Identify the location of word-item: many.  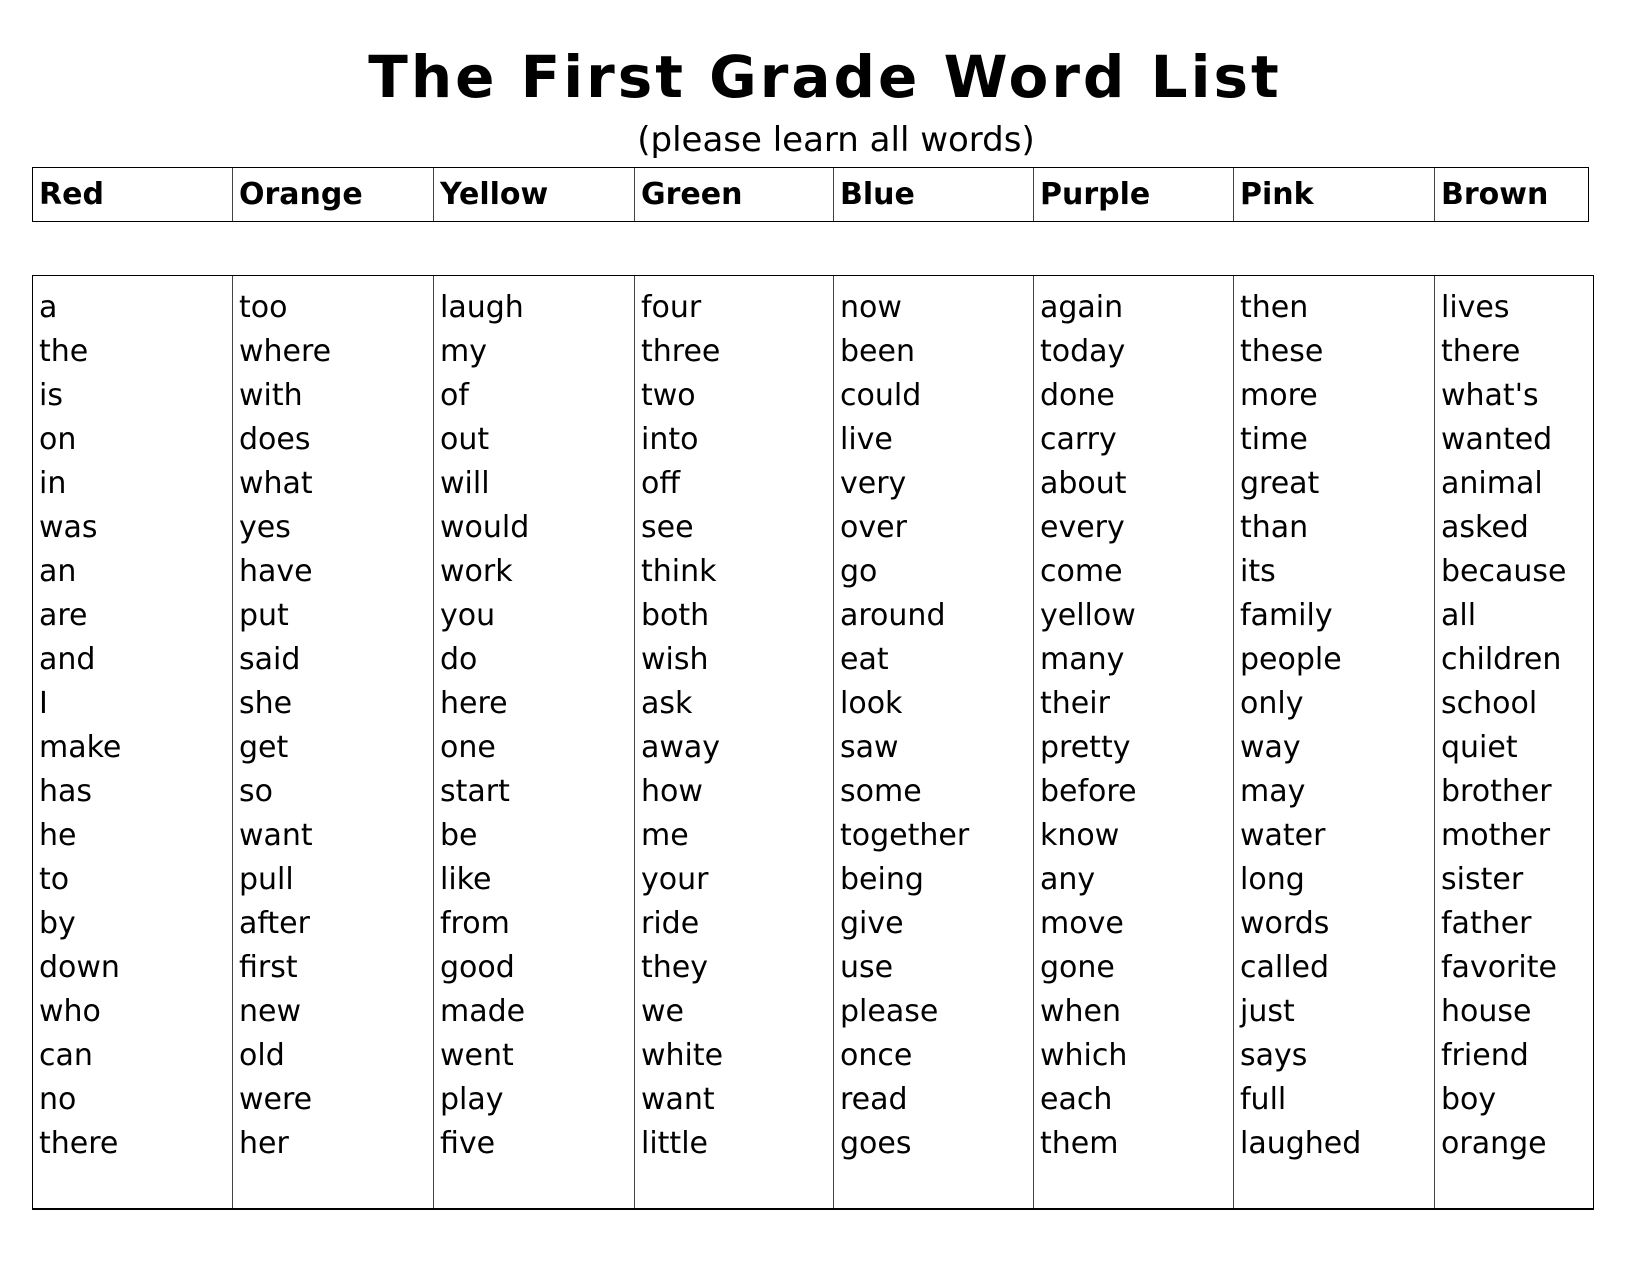
(1082, 659).